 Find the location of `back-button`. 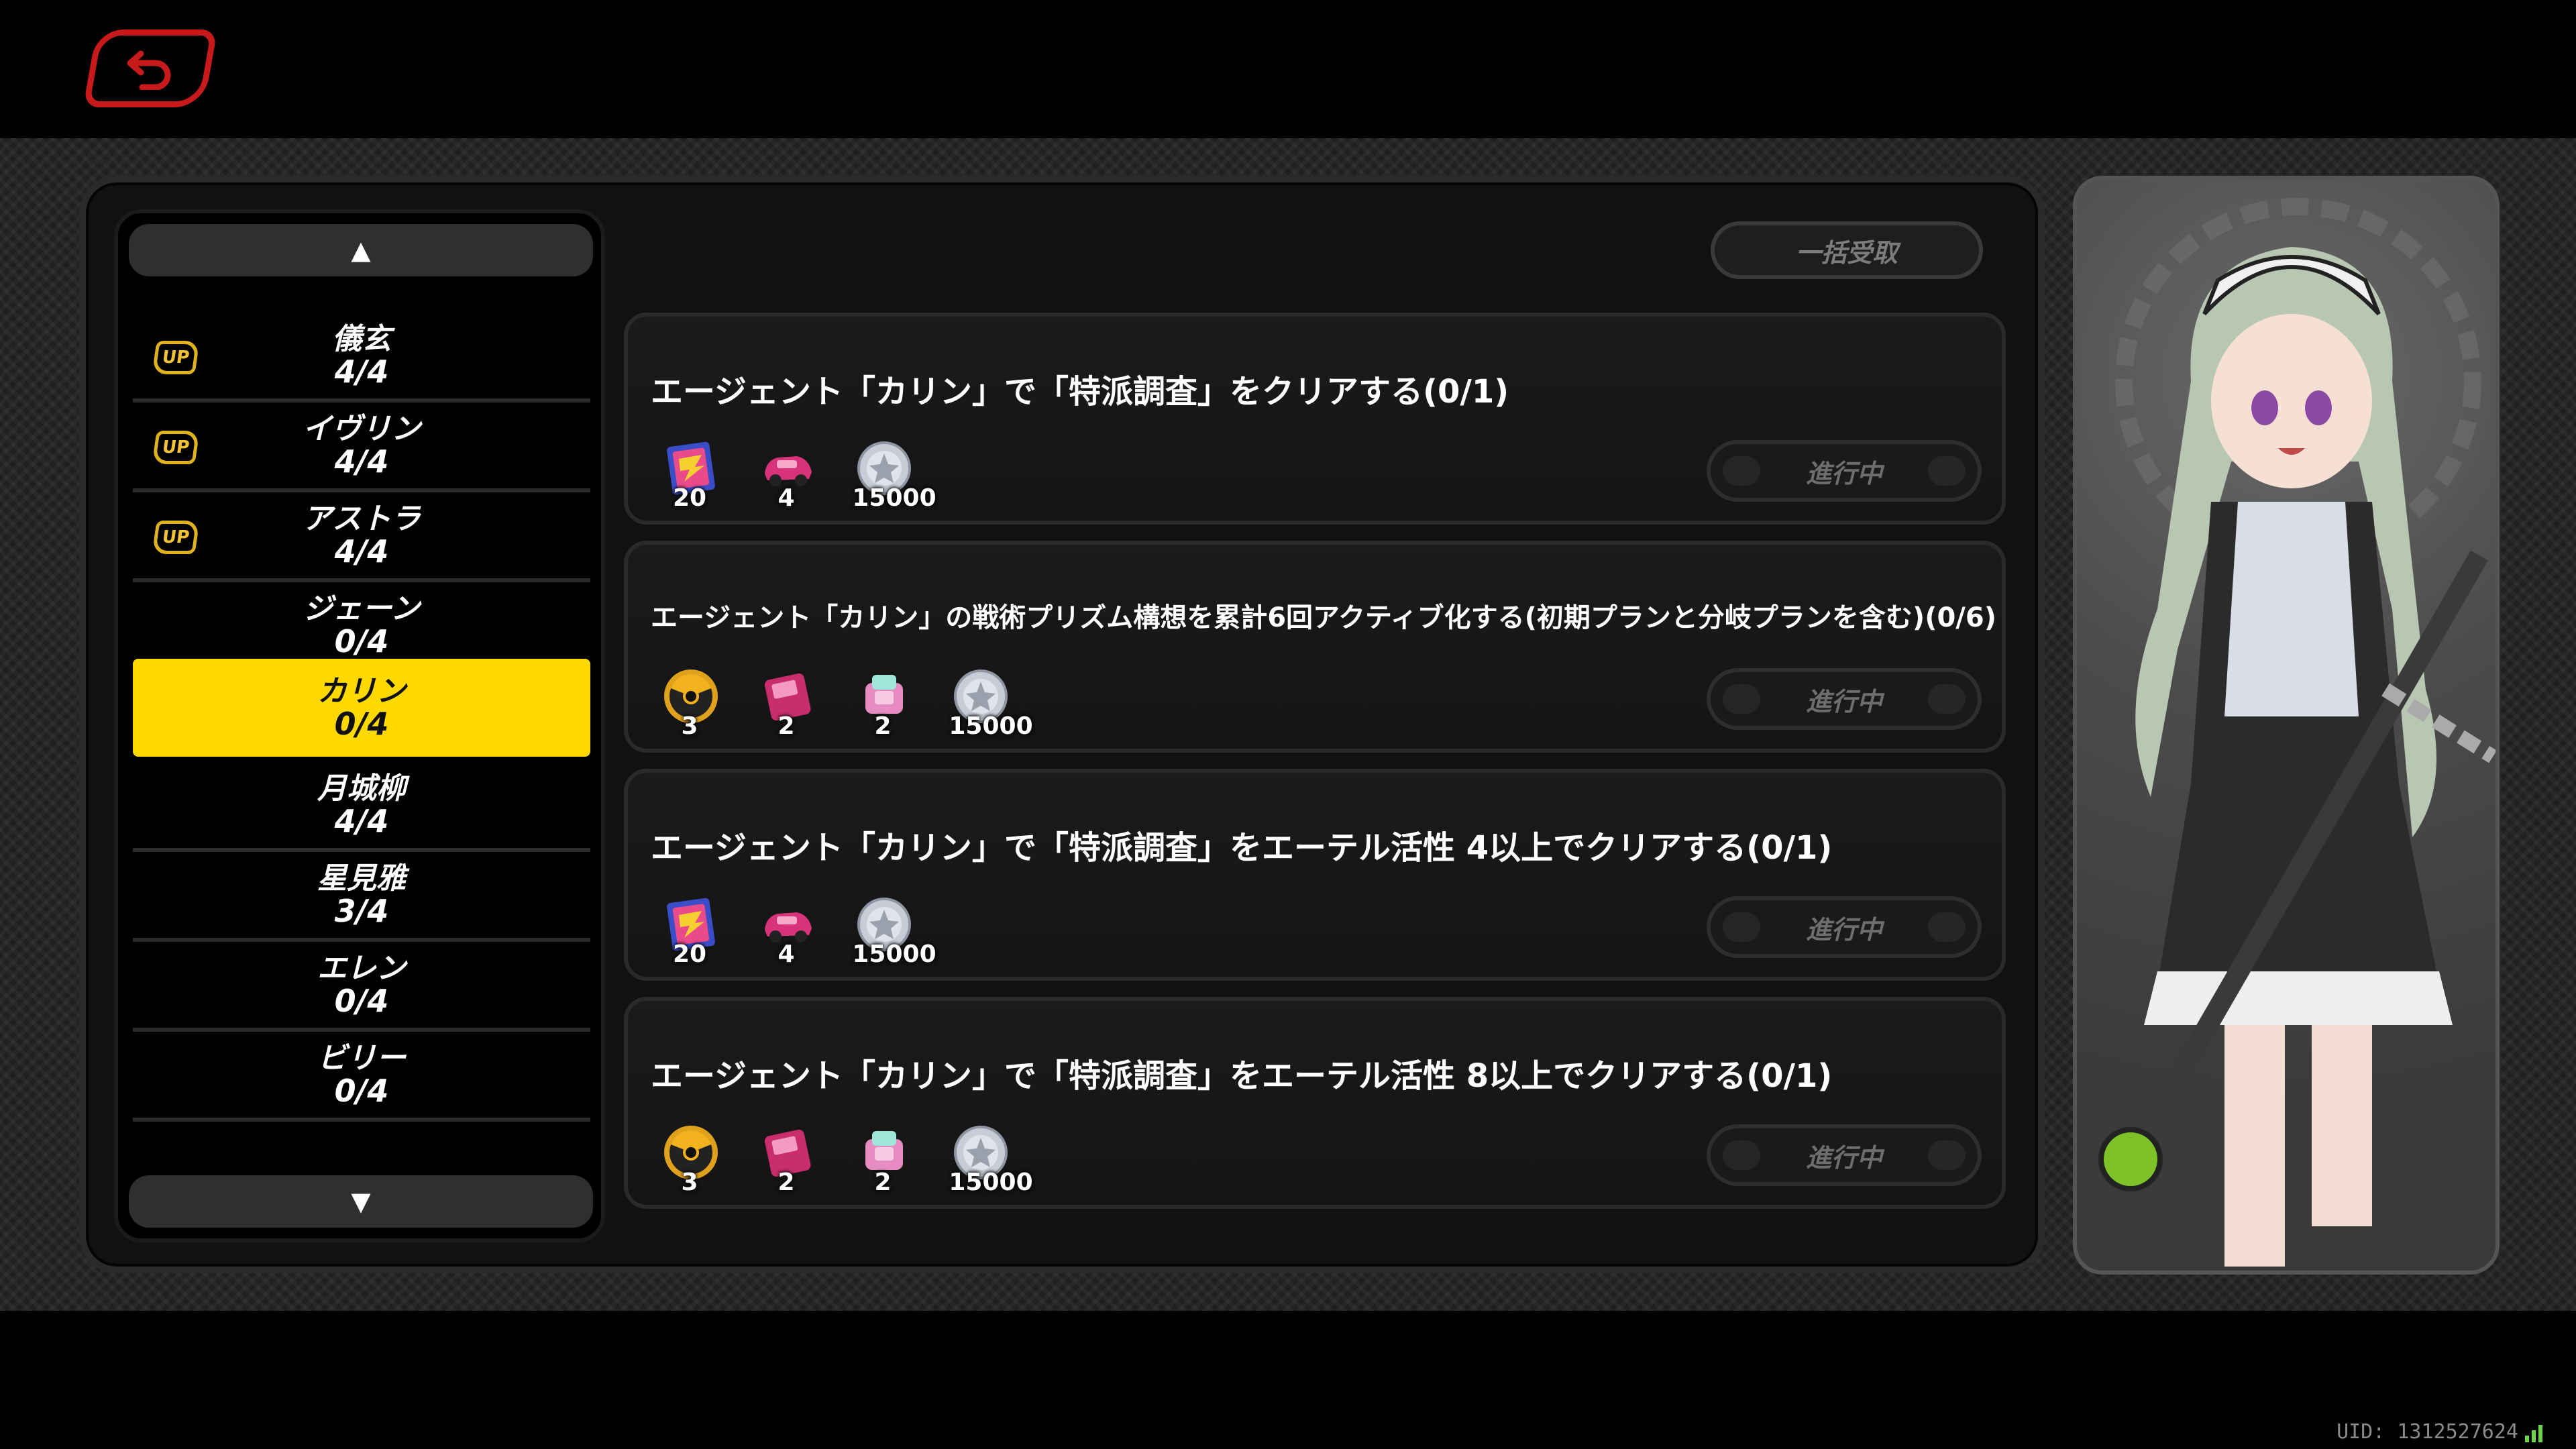

back-button is located at coordinates (150, 68).